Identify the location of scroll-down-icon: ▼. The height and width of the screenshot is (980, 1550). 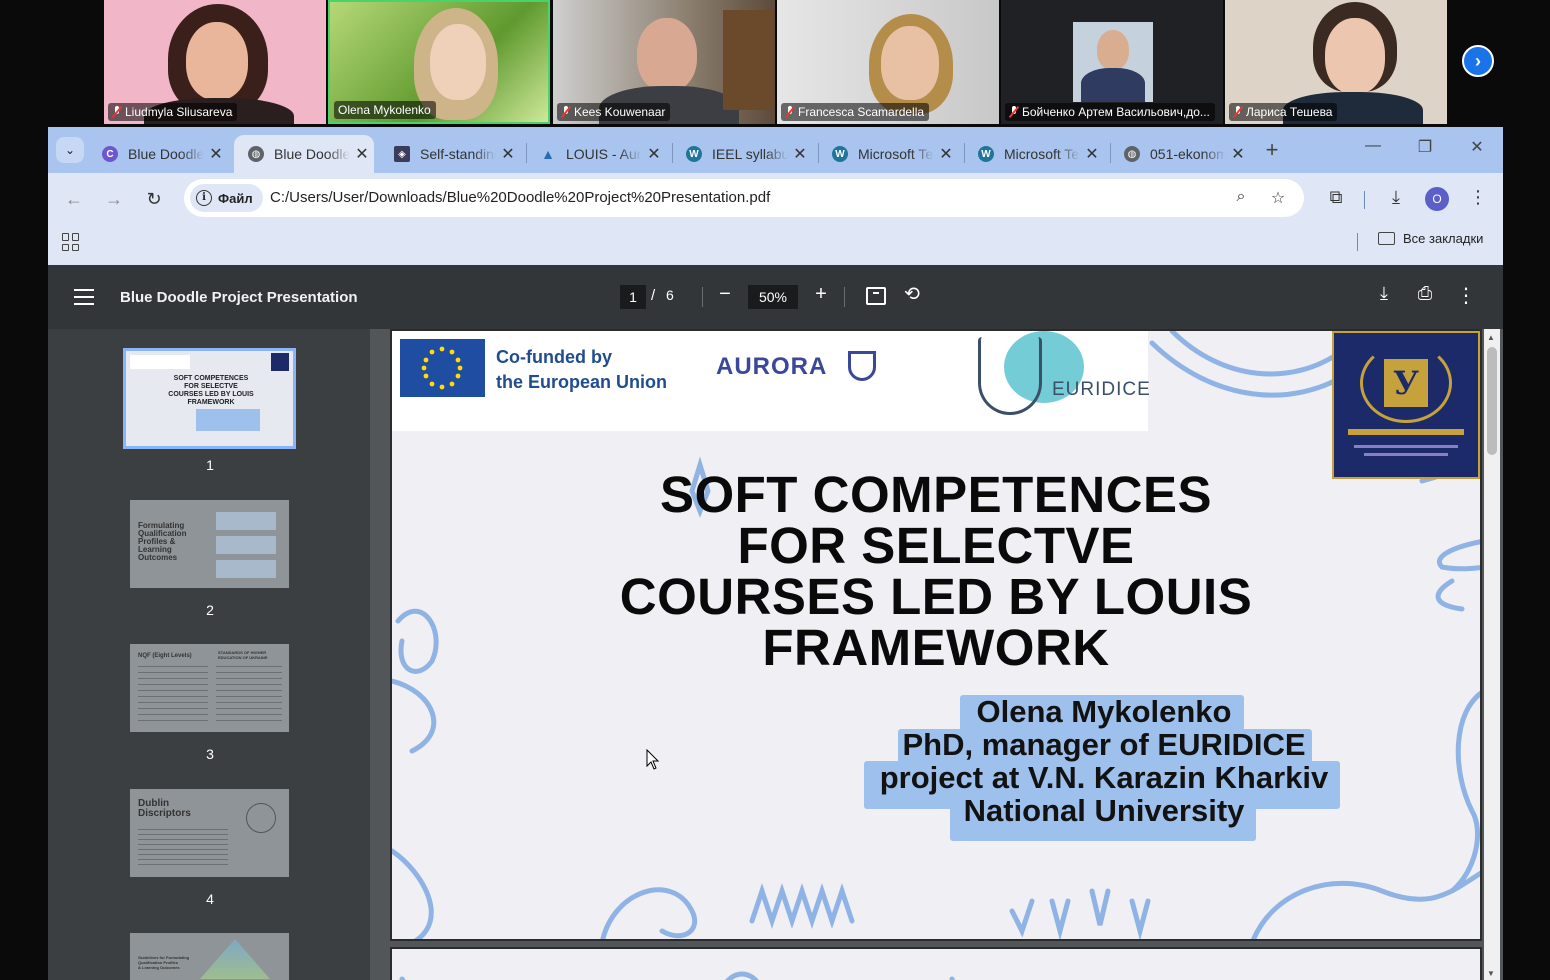
(1491, 973).